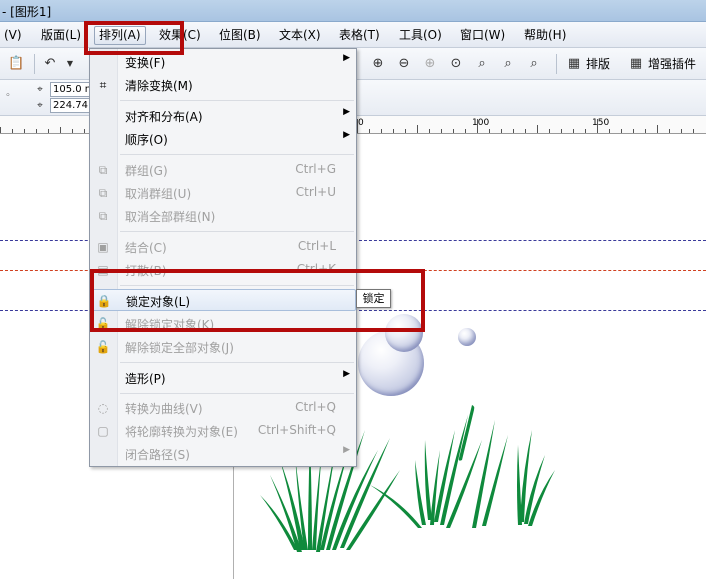 This screenshot has width=706, height=579. What do you see at coordinates (404, 333) in the screenshot?
I see `bubble-medium` at bounding box center [404, 333].